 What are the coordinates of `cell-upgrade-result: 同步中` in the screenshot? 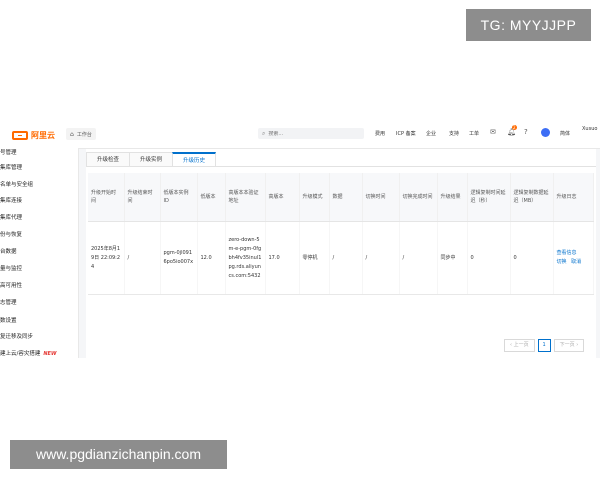 It's located at (452, 258).